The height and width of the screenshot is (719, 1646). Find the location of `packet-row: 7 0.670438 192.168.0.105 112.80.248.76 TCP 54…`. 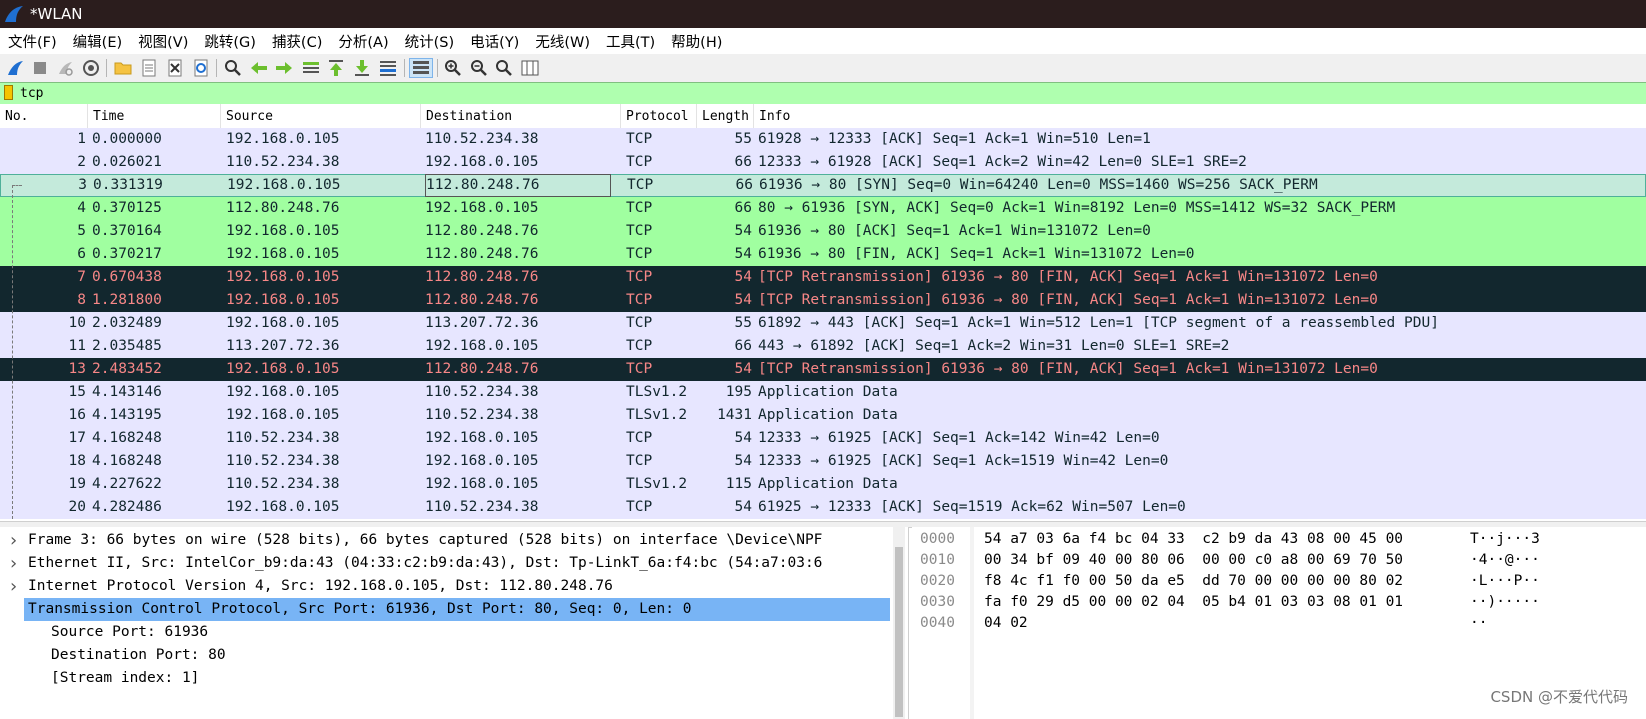

packet-row: 7 0.670438 192.168.0.105 112.80.248.76 TCP 54… is located at coordinates (823, 277).